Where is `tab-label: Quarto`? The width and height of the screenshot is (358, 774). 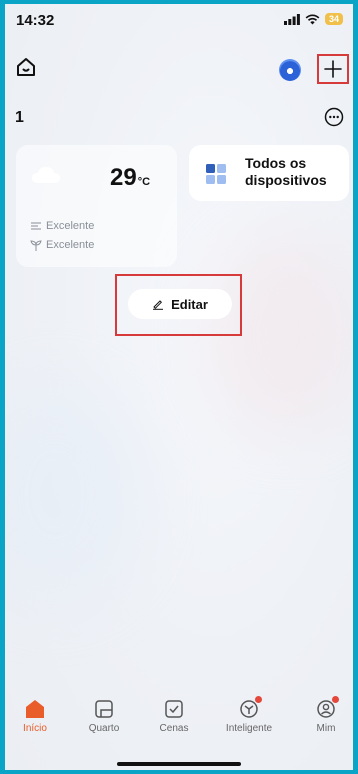 tab-label: Quarto is located at coordinates (104, 728).